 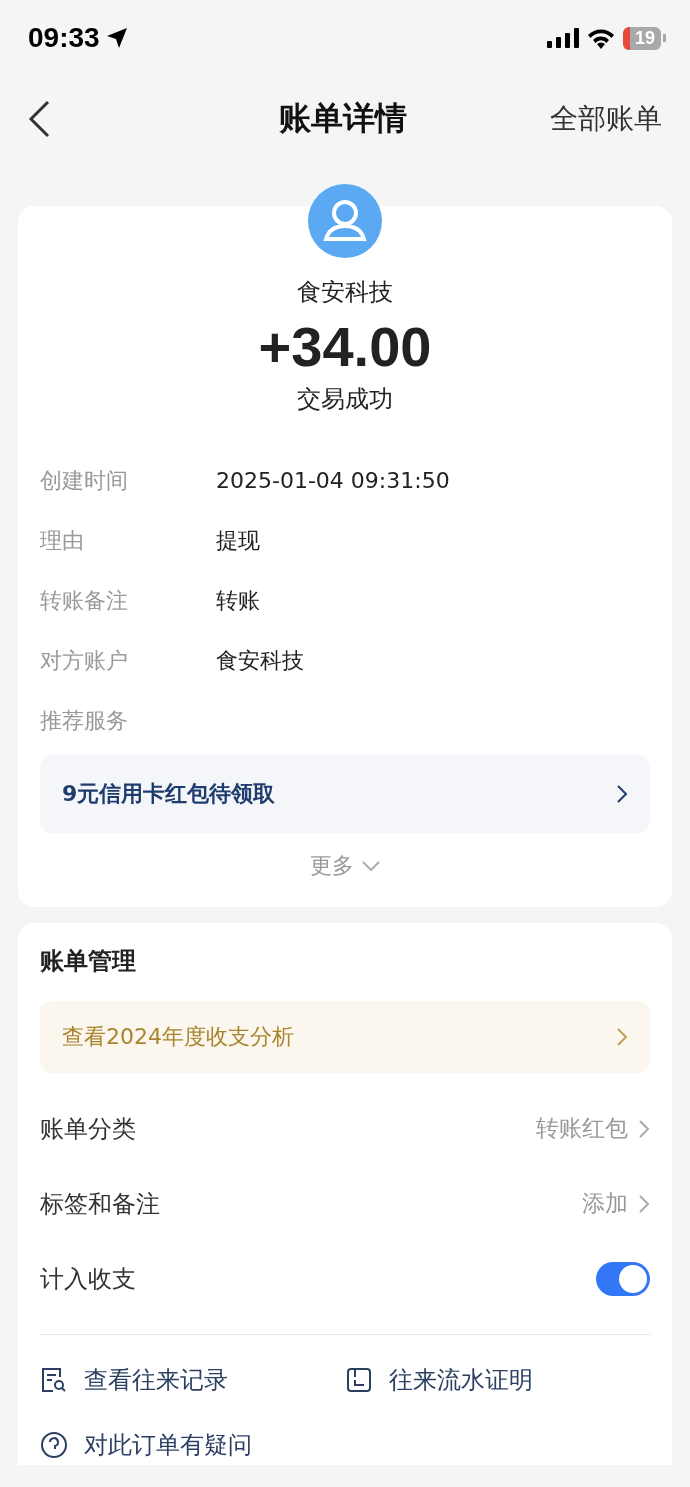 What do you see at coordinates (192, 1380) in the screenshot?
I see `action-link: 查看往来记录` at bounding box center [192, 1380].